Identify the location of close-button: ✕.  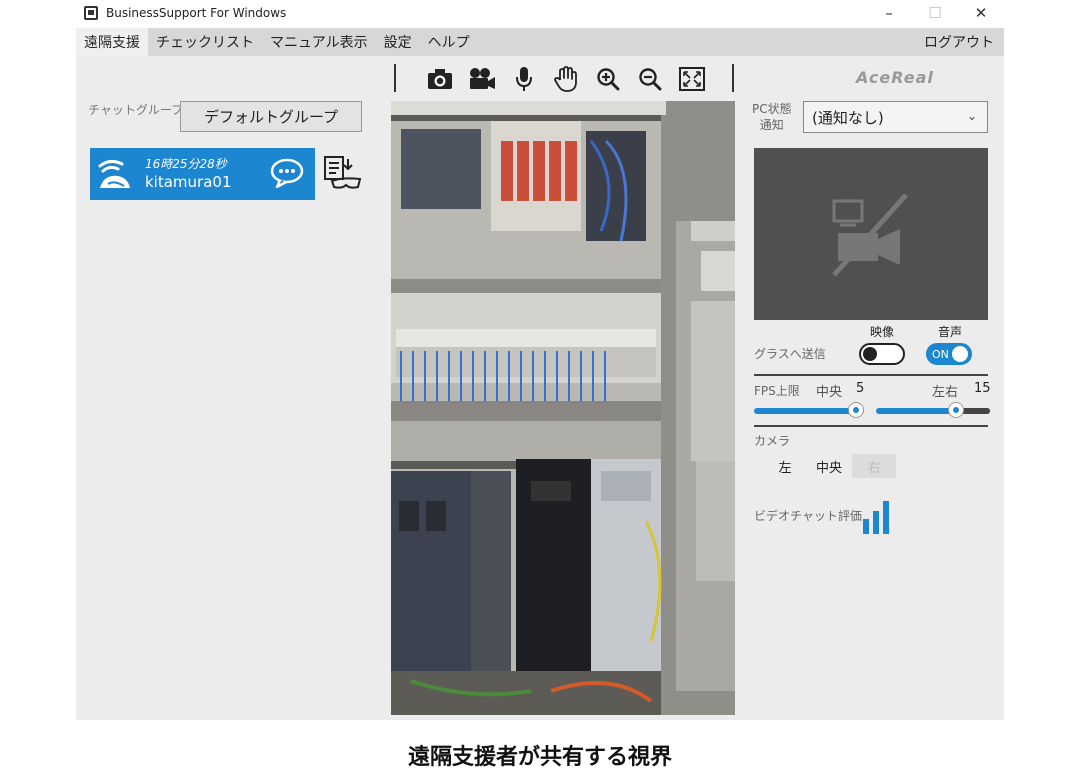
(981, 13).